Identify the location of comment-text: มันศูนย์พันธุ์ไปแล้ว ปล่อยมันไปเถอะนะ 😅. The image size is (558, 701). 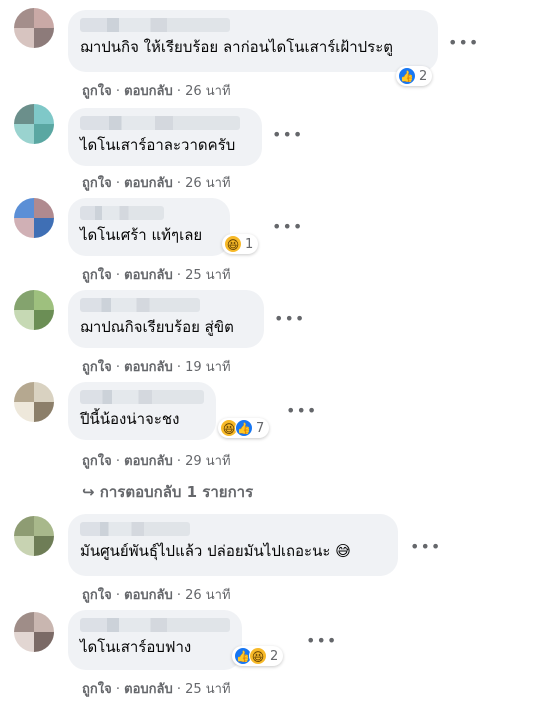
(215, 551).